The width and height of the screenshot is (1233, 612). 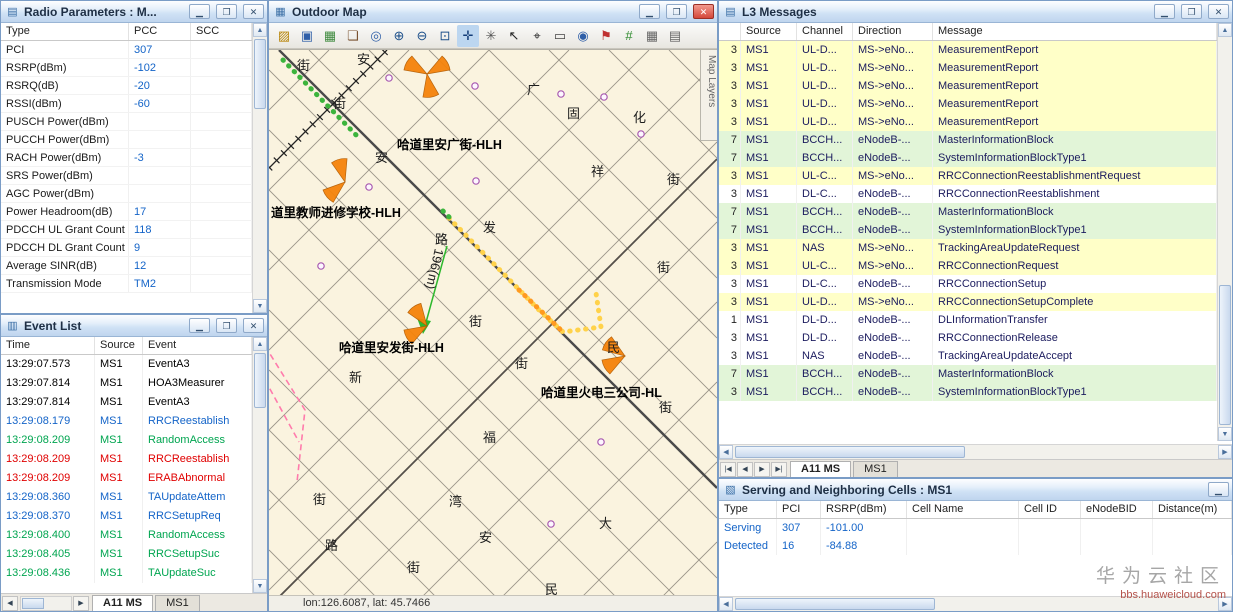 What do you see at coordinates (126, 158) in the screenshot?
I see `radio-table-row: RACH Power(dBm) -3` at bounding box center [126, 158].